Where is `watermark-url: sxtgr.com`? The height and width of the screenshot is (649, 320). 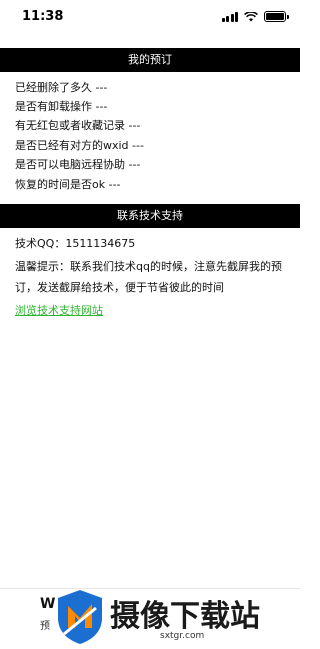
watermark-url: sxtgr.com is located at coordinates (182, 636).